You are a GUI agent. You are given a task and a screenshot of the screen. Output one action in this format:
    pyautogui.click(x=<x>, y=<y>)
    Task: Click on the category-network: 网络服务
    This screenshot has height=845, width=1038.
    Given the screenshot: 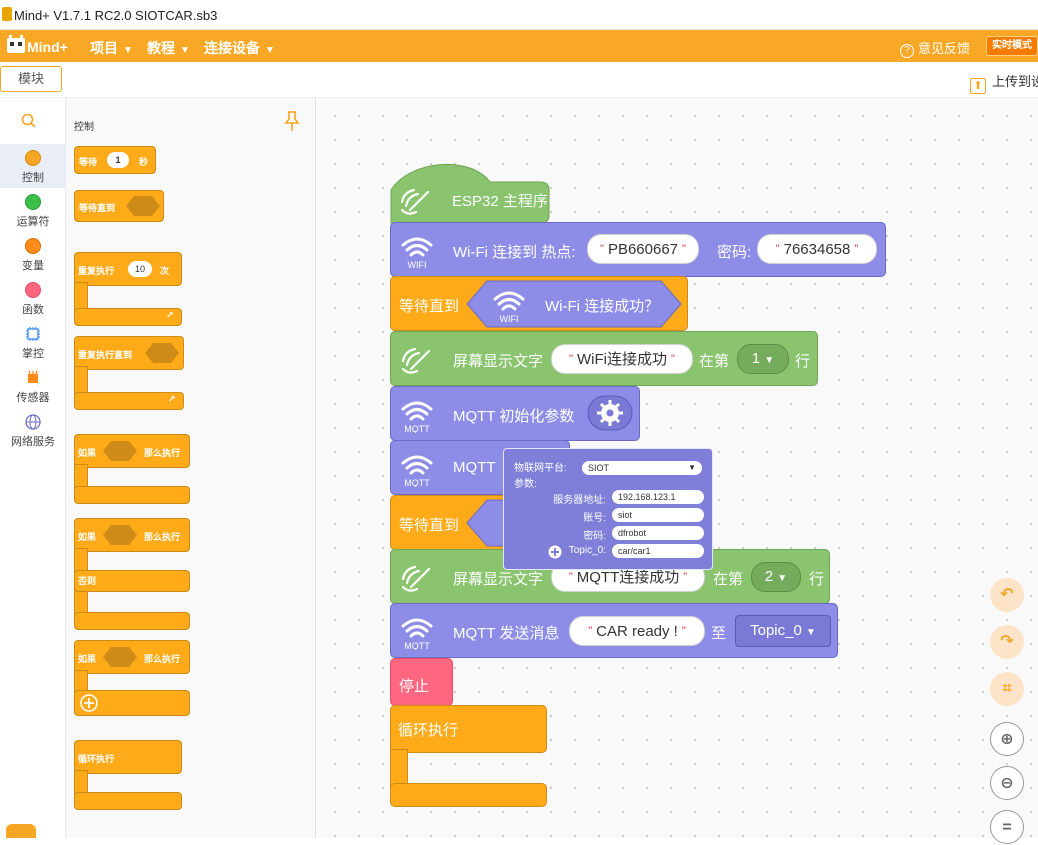 What is the action you would take?
    pyautogui.click(x=33, y=430)
    